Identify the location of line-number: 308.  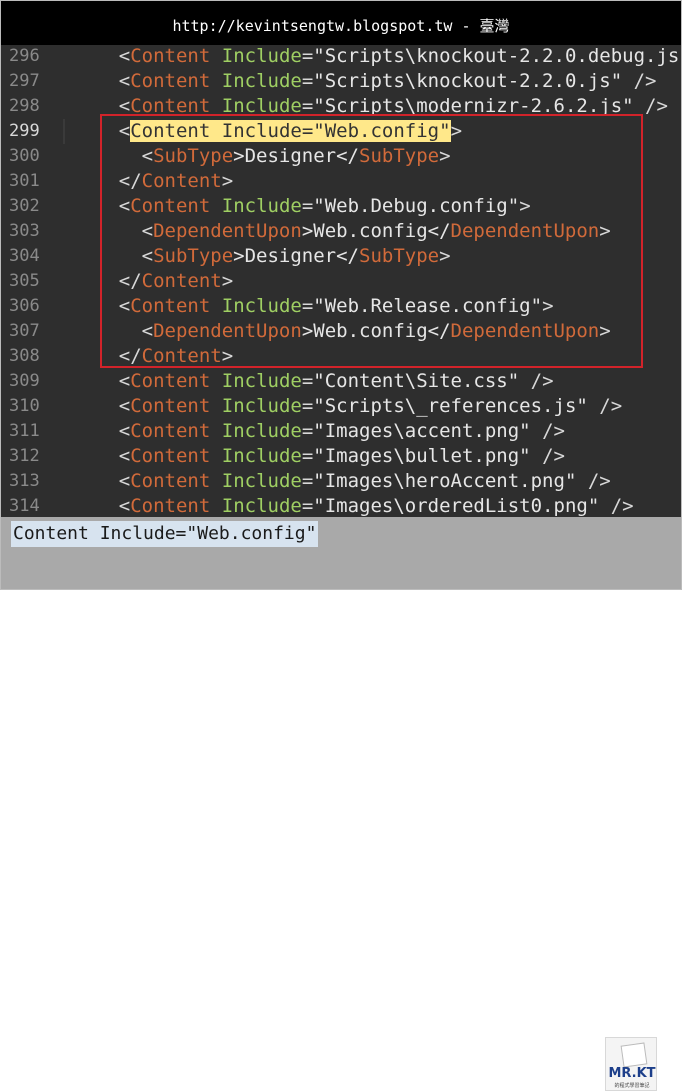
(24, 356).